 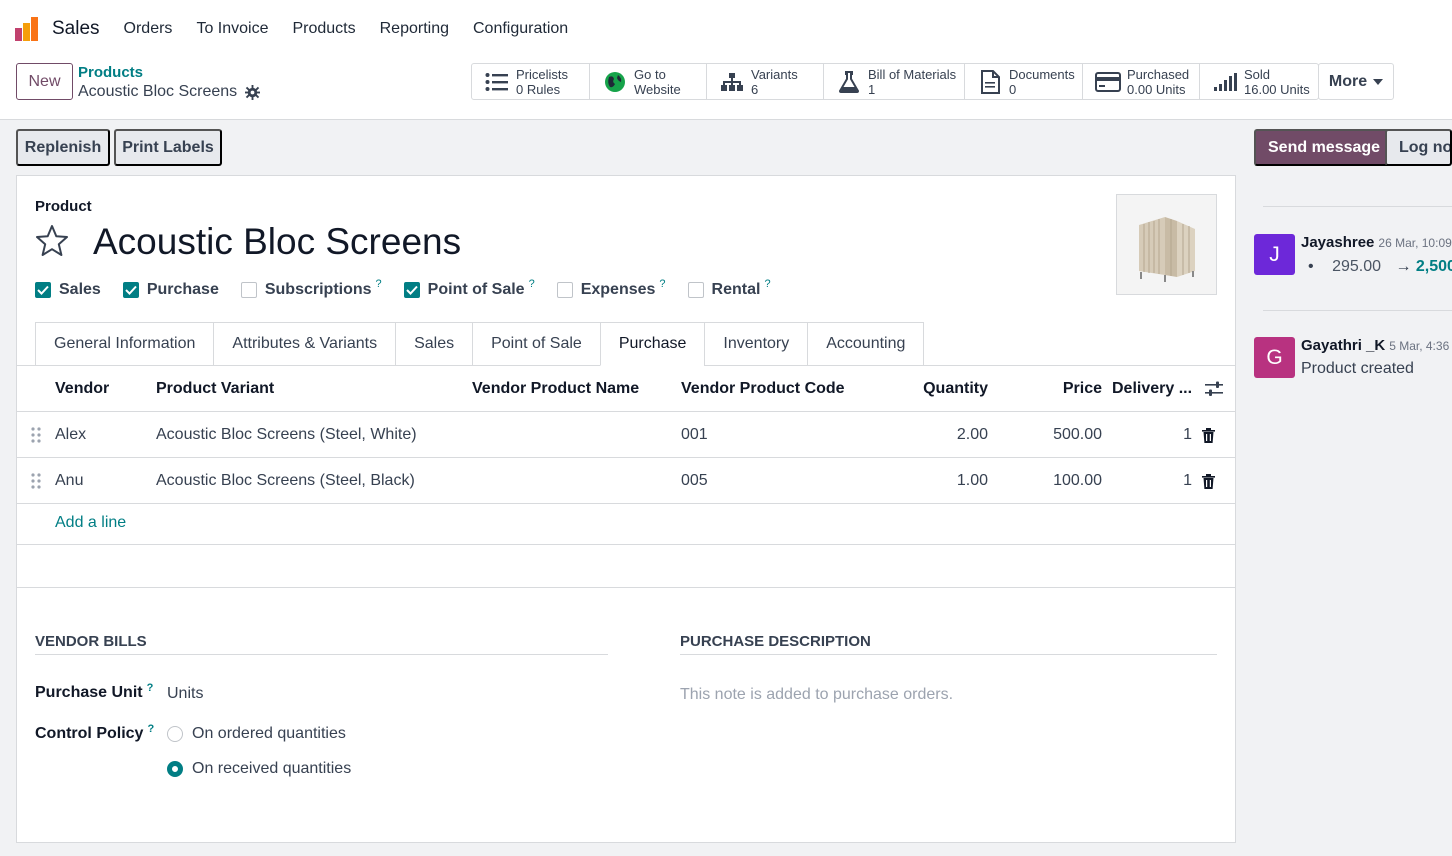 What do you see at coordinates (175, 734) in the screenshot?
I see `radio-ordered-indicator` at bounding box center [175, 734].